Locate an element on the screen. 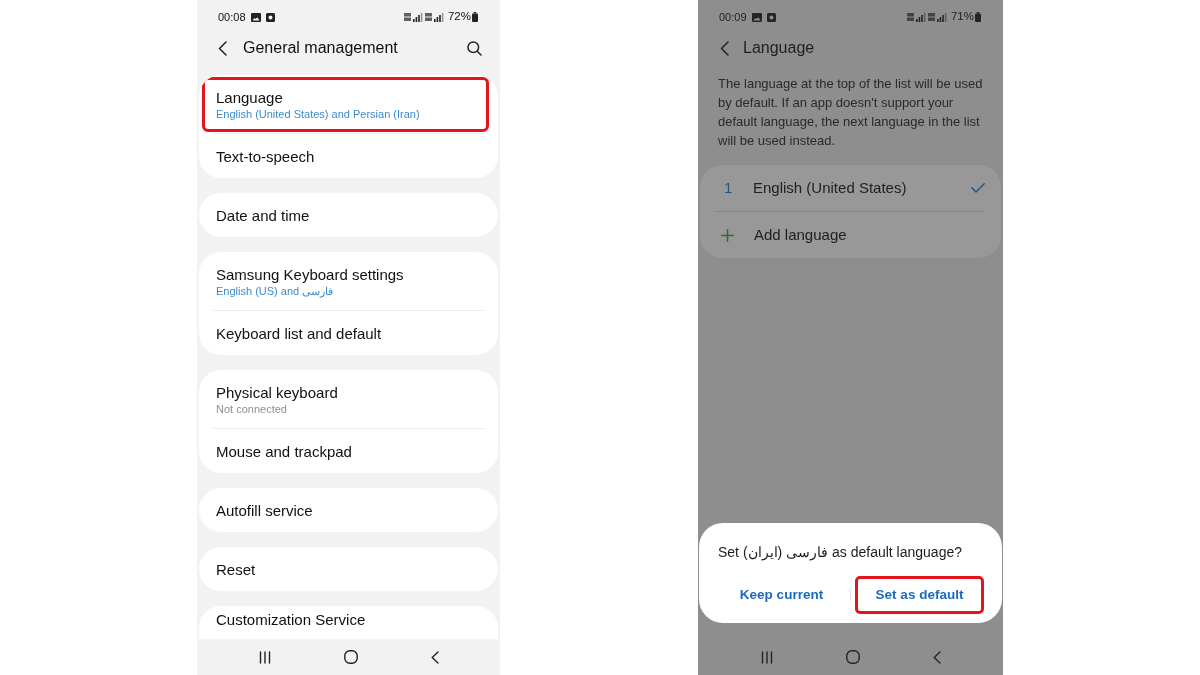 The width and height of the screenshot is (1200, 675). settings-item: Language English (United States) and Persian (Iran) is located at coordinates (345, 104).